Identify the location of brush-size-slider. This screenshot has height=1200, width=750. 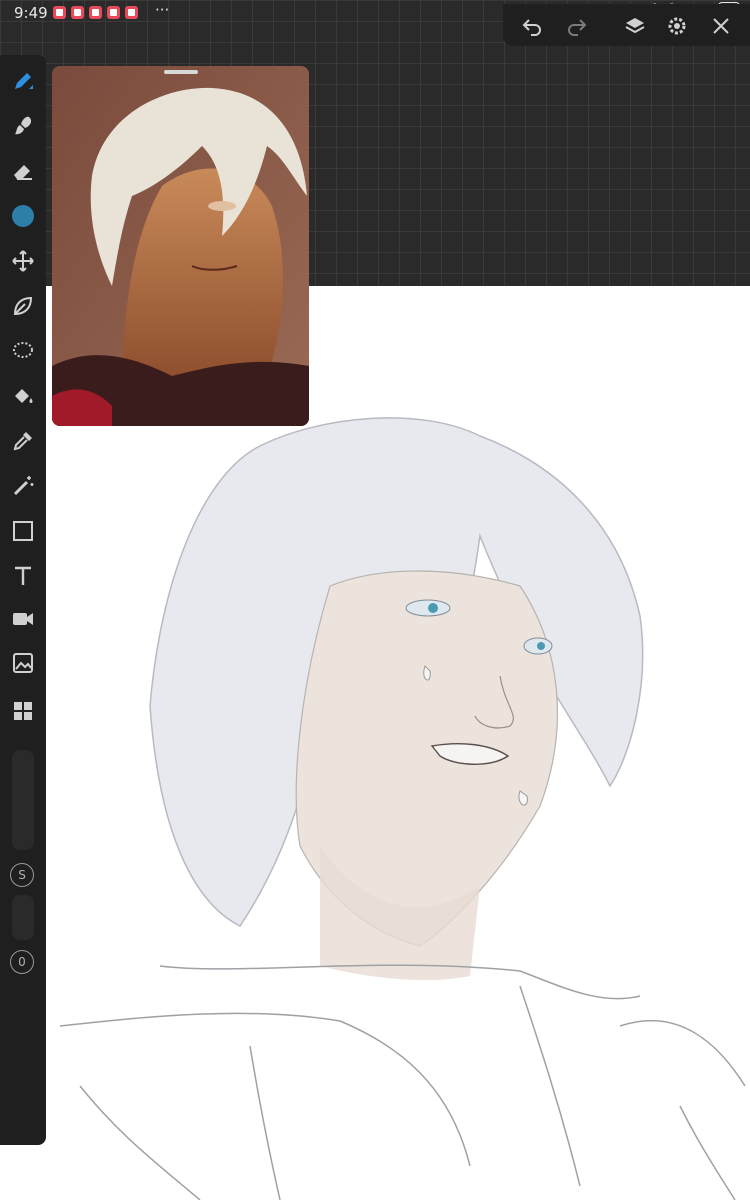
(23, 800).